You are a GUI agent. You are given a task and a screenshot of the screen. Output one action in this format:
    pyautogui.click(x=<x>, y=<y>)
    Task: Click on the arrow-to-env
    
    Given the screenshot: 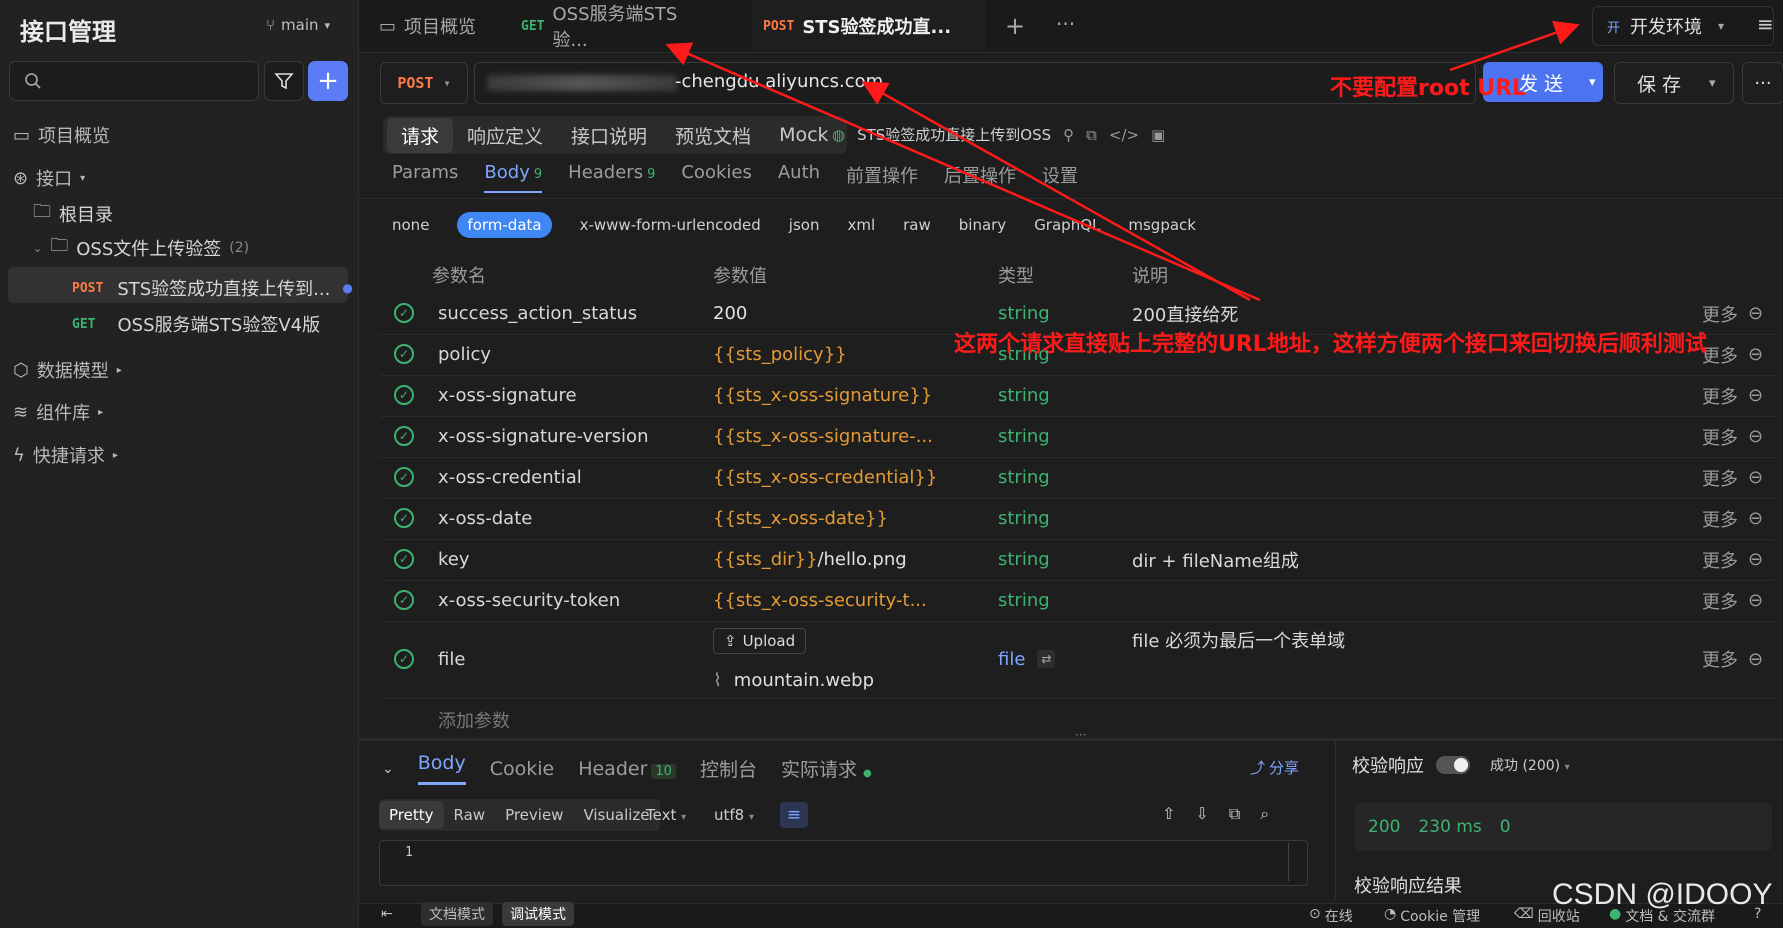 What is the action you would take?
    pyautogui.click(x=1514, y=46)
    